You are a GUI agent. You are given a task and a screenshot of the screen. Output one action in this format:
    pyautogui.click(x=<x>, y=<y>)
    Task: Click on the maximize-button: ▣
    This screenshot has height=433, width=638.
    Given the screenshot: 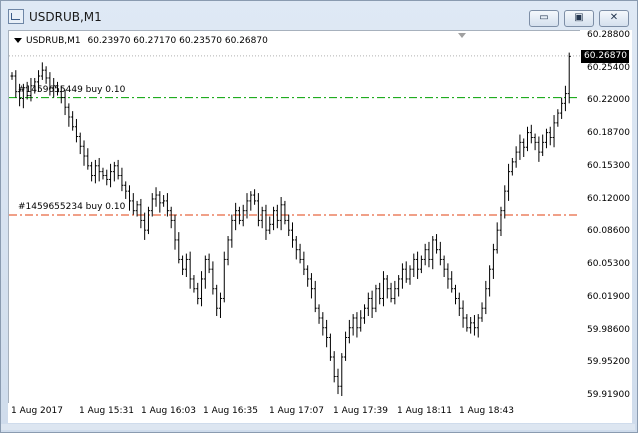 What is the action you would take?
    pyautogui.click(x=579, y=18)
    